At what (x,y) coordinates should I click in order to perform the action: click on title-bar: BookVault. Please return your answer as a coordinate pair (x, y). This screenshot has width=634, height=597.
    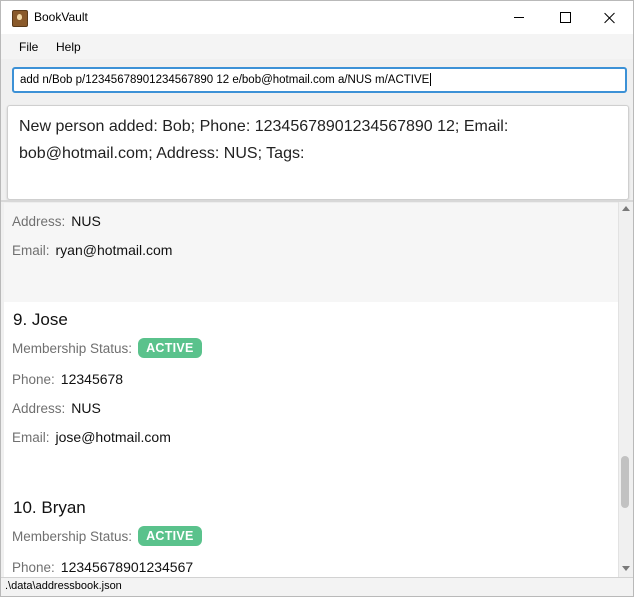
    Looking at the image, I should click on (317, 17).